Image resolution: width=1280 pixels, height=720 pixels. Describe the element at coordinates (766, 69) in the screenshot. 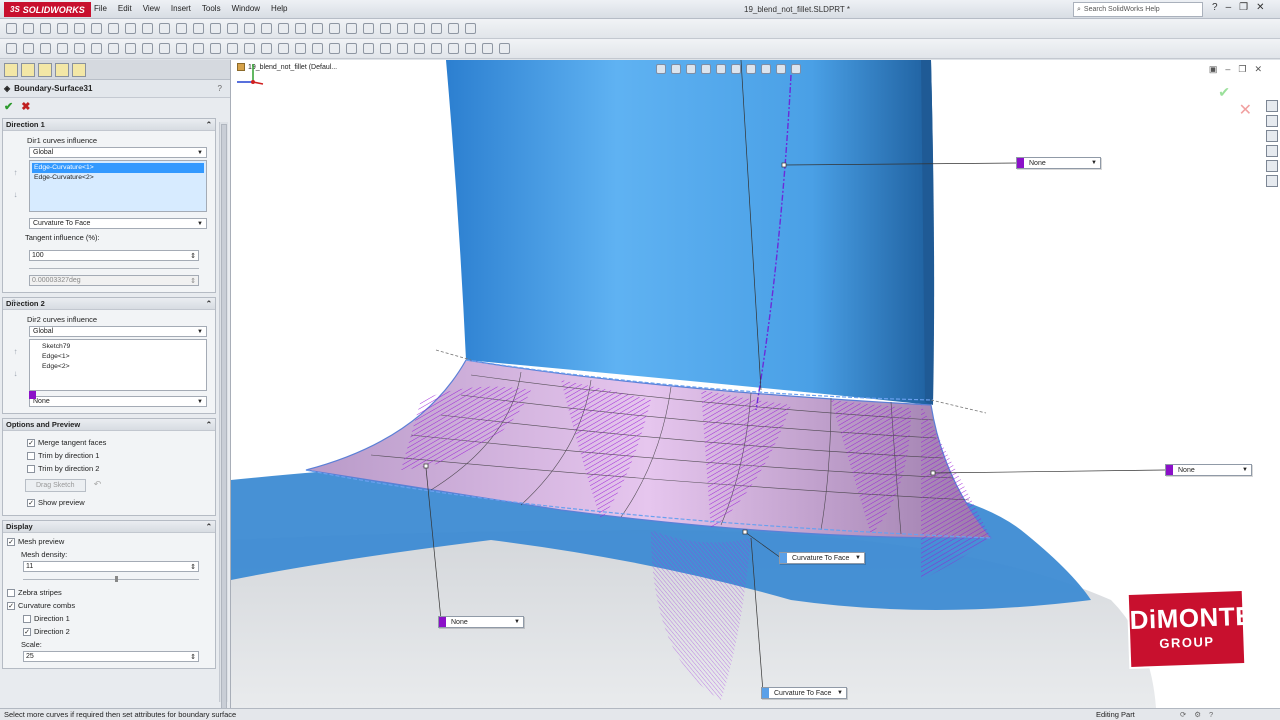

I see `edit-appearance-icon` at that location.